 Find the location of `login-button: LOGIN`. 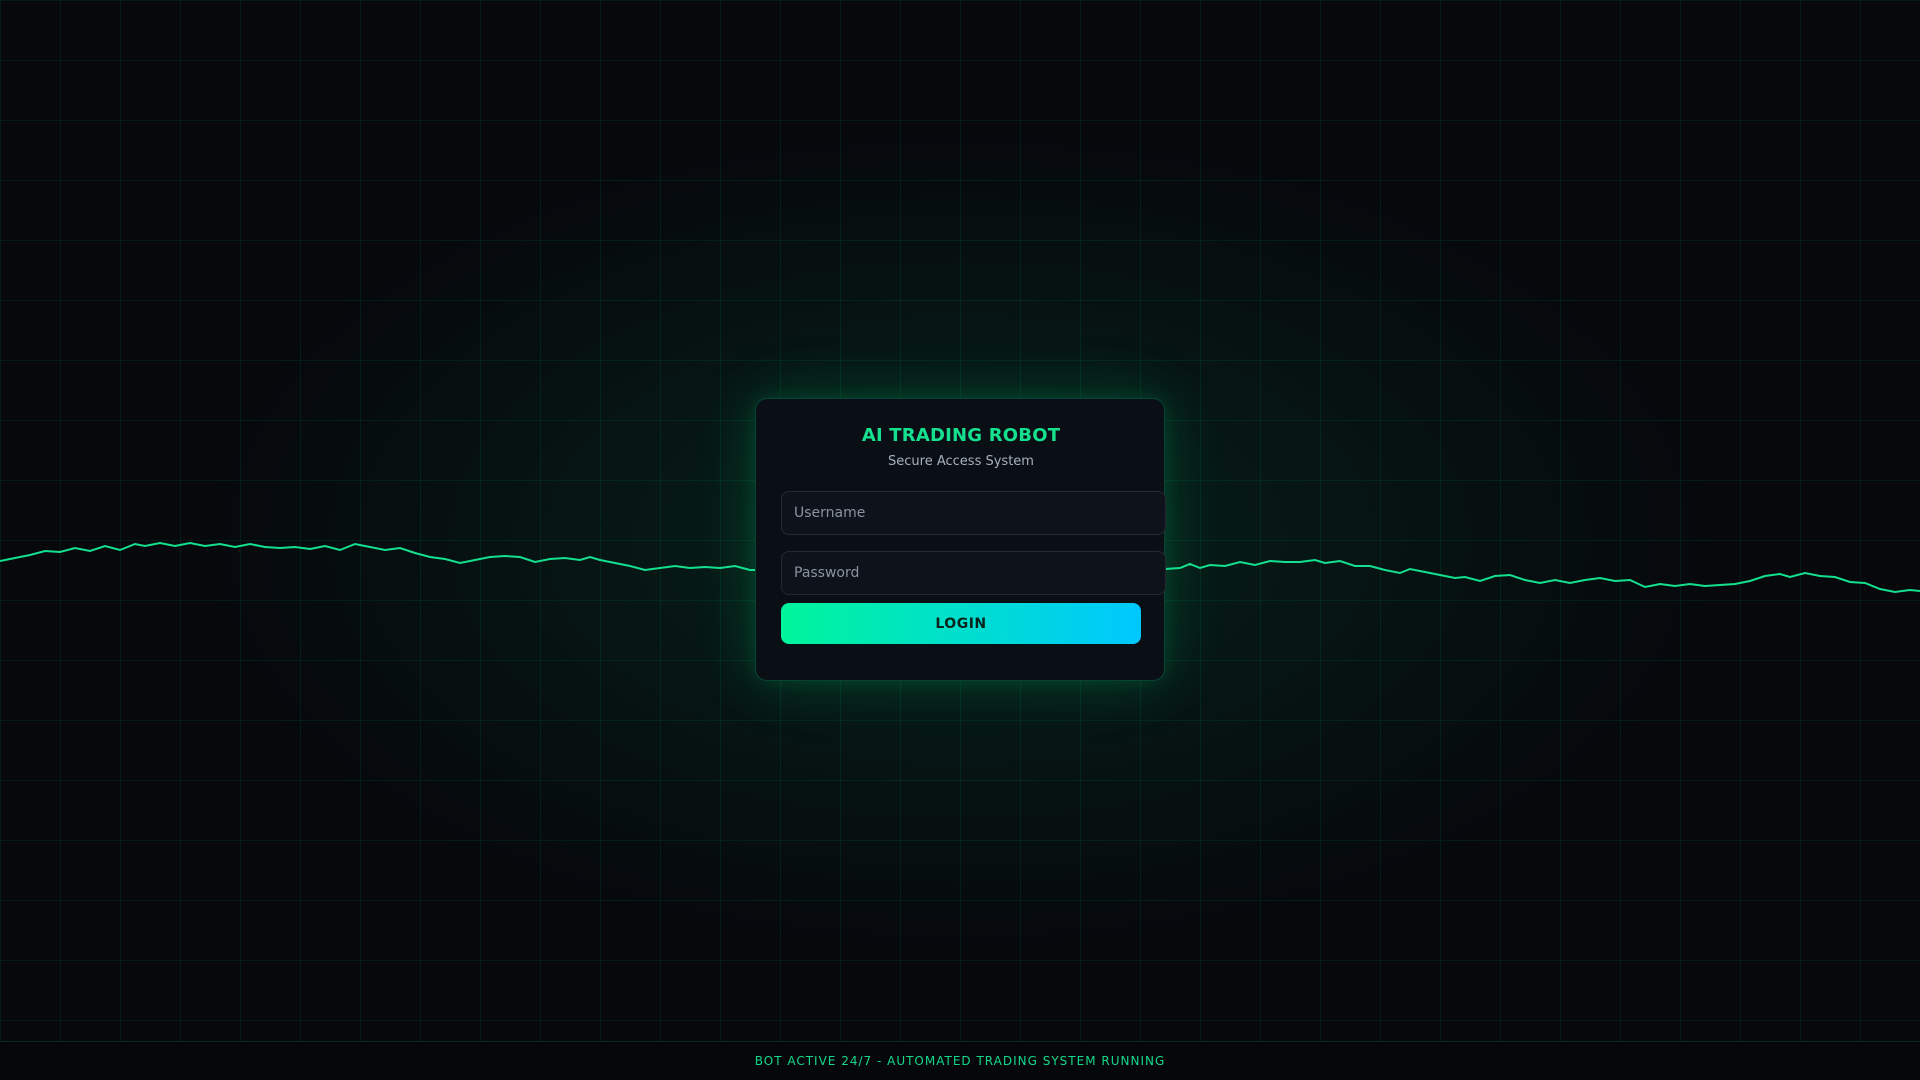

login-button: LOGIN is located at coordinates (961, 623).